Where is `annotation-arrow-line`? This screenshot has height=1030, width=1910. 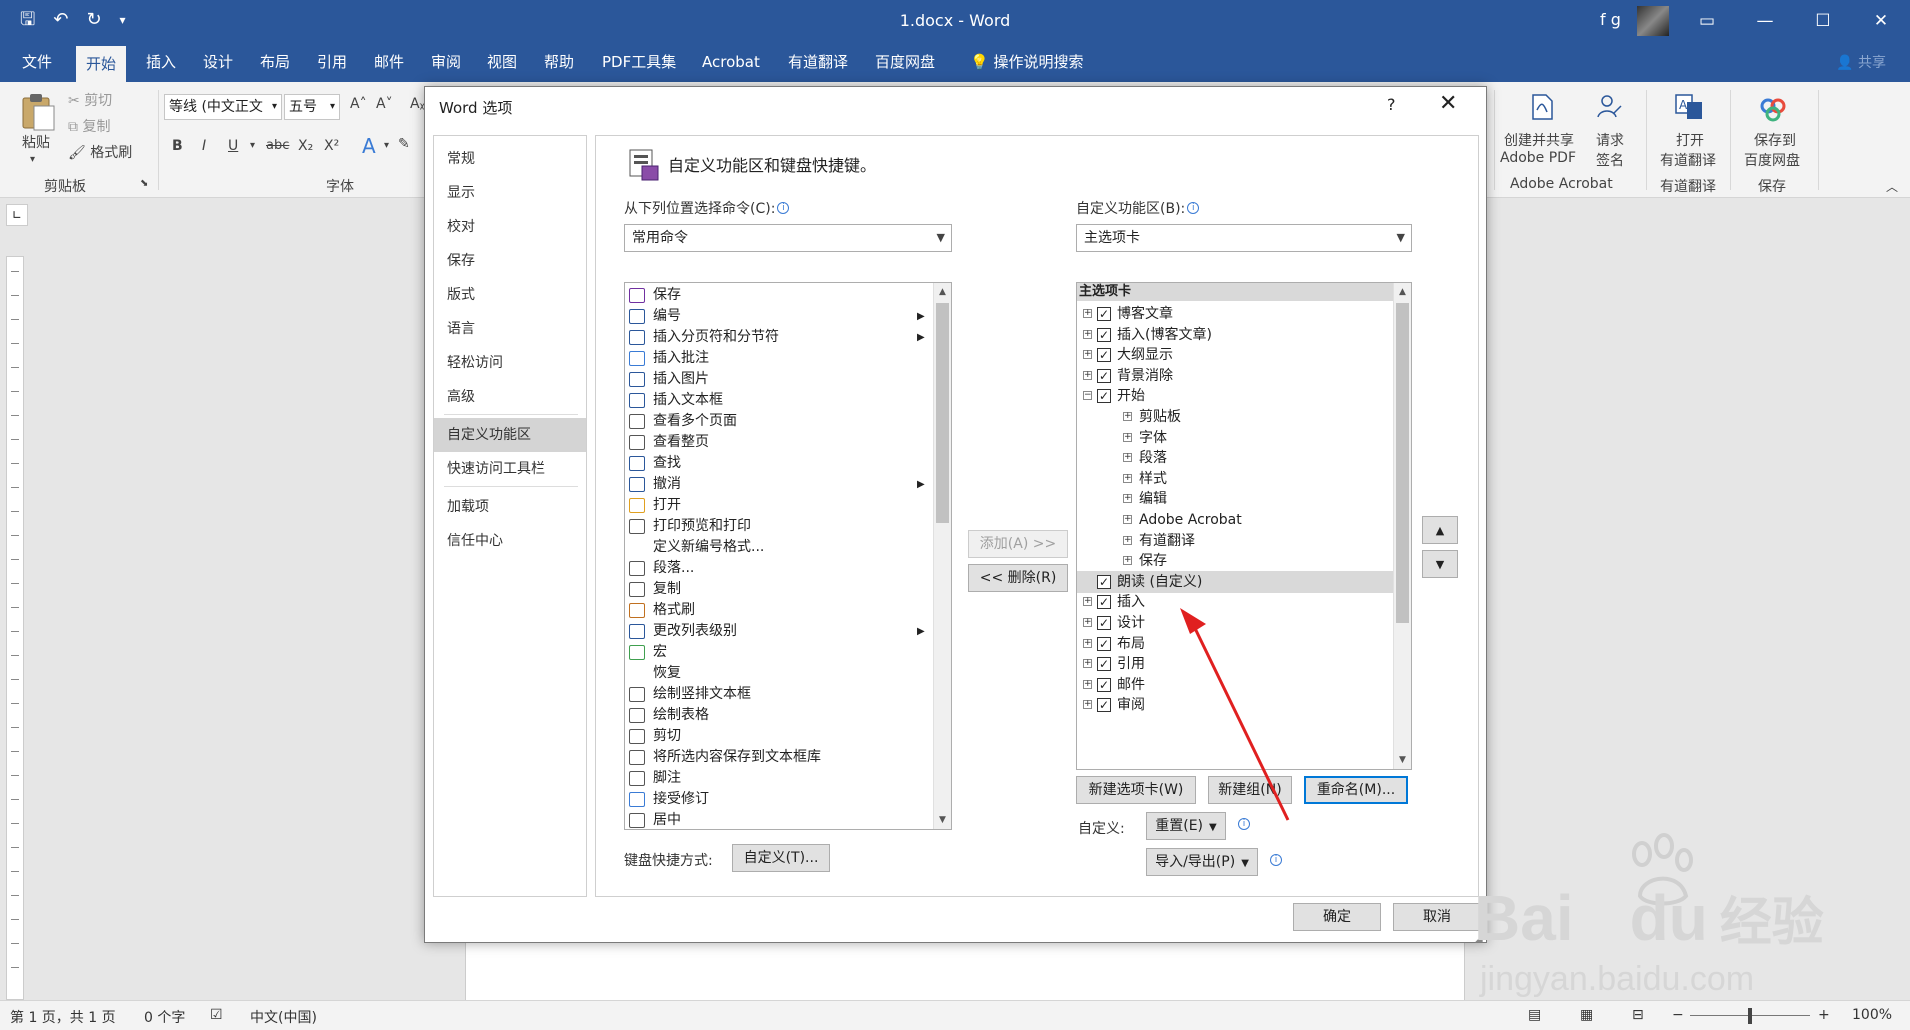
annotation-arrow-line is located at coordinates (1239, 719).